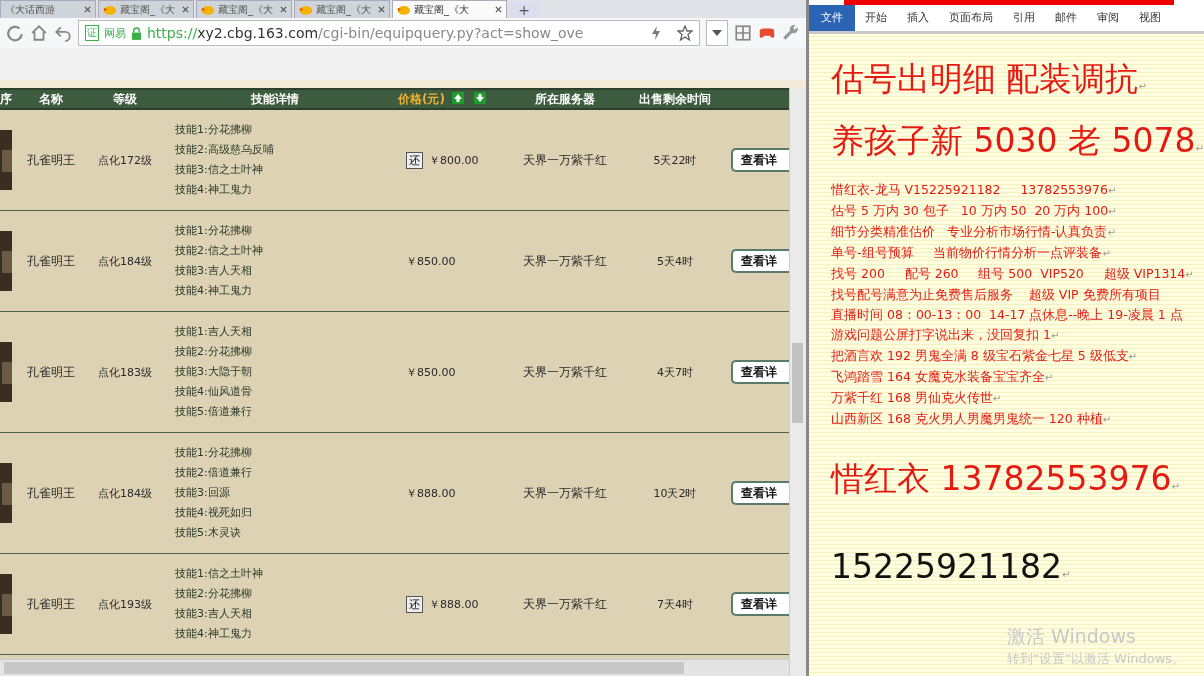  I want to click on column-header: 等级, so click(125, 99).